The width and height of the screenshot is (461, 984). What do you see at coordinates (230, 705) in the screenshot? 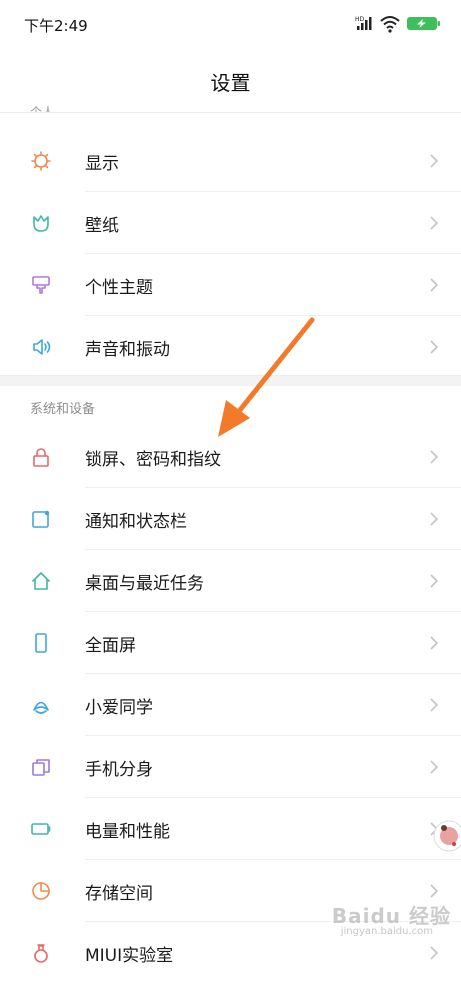
I see `settings-item: 小爱同学` at bounding box center [230, 705].